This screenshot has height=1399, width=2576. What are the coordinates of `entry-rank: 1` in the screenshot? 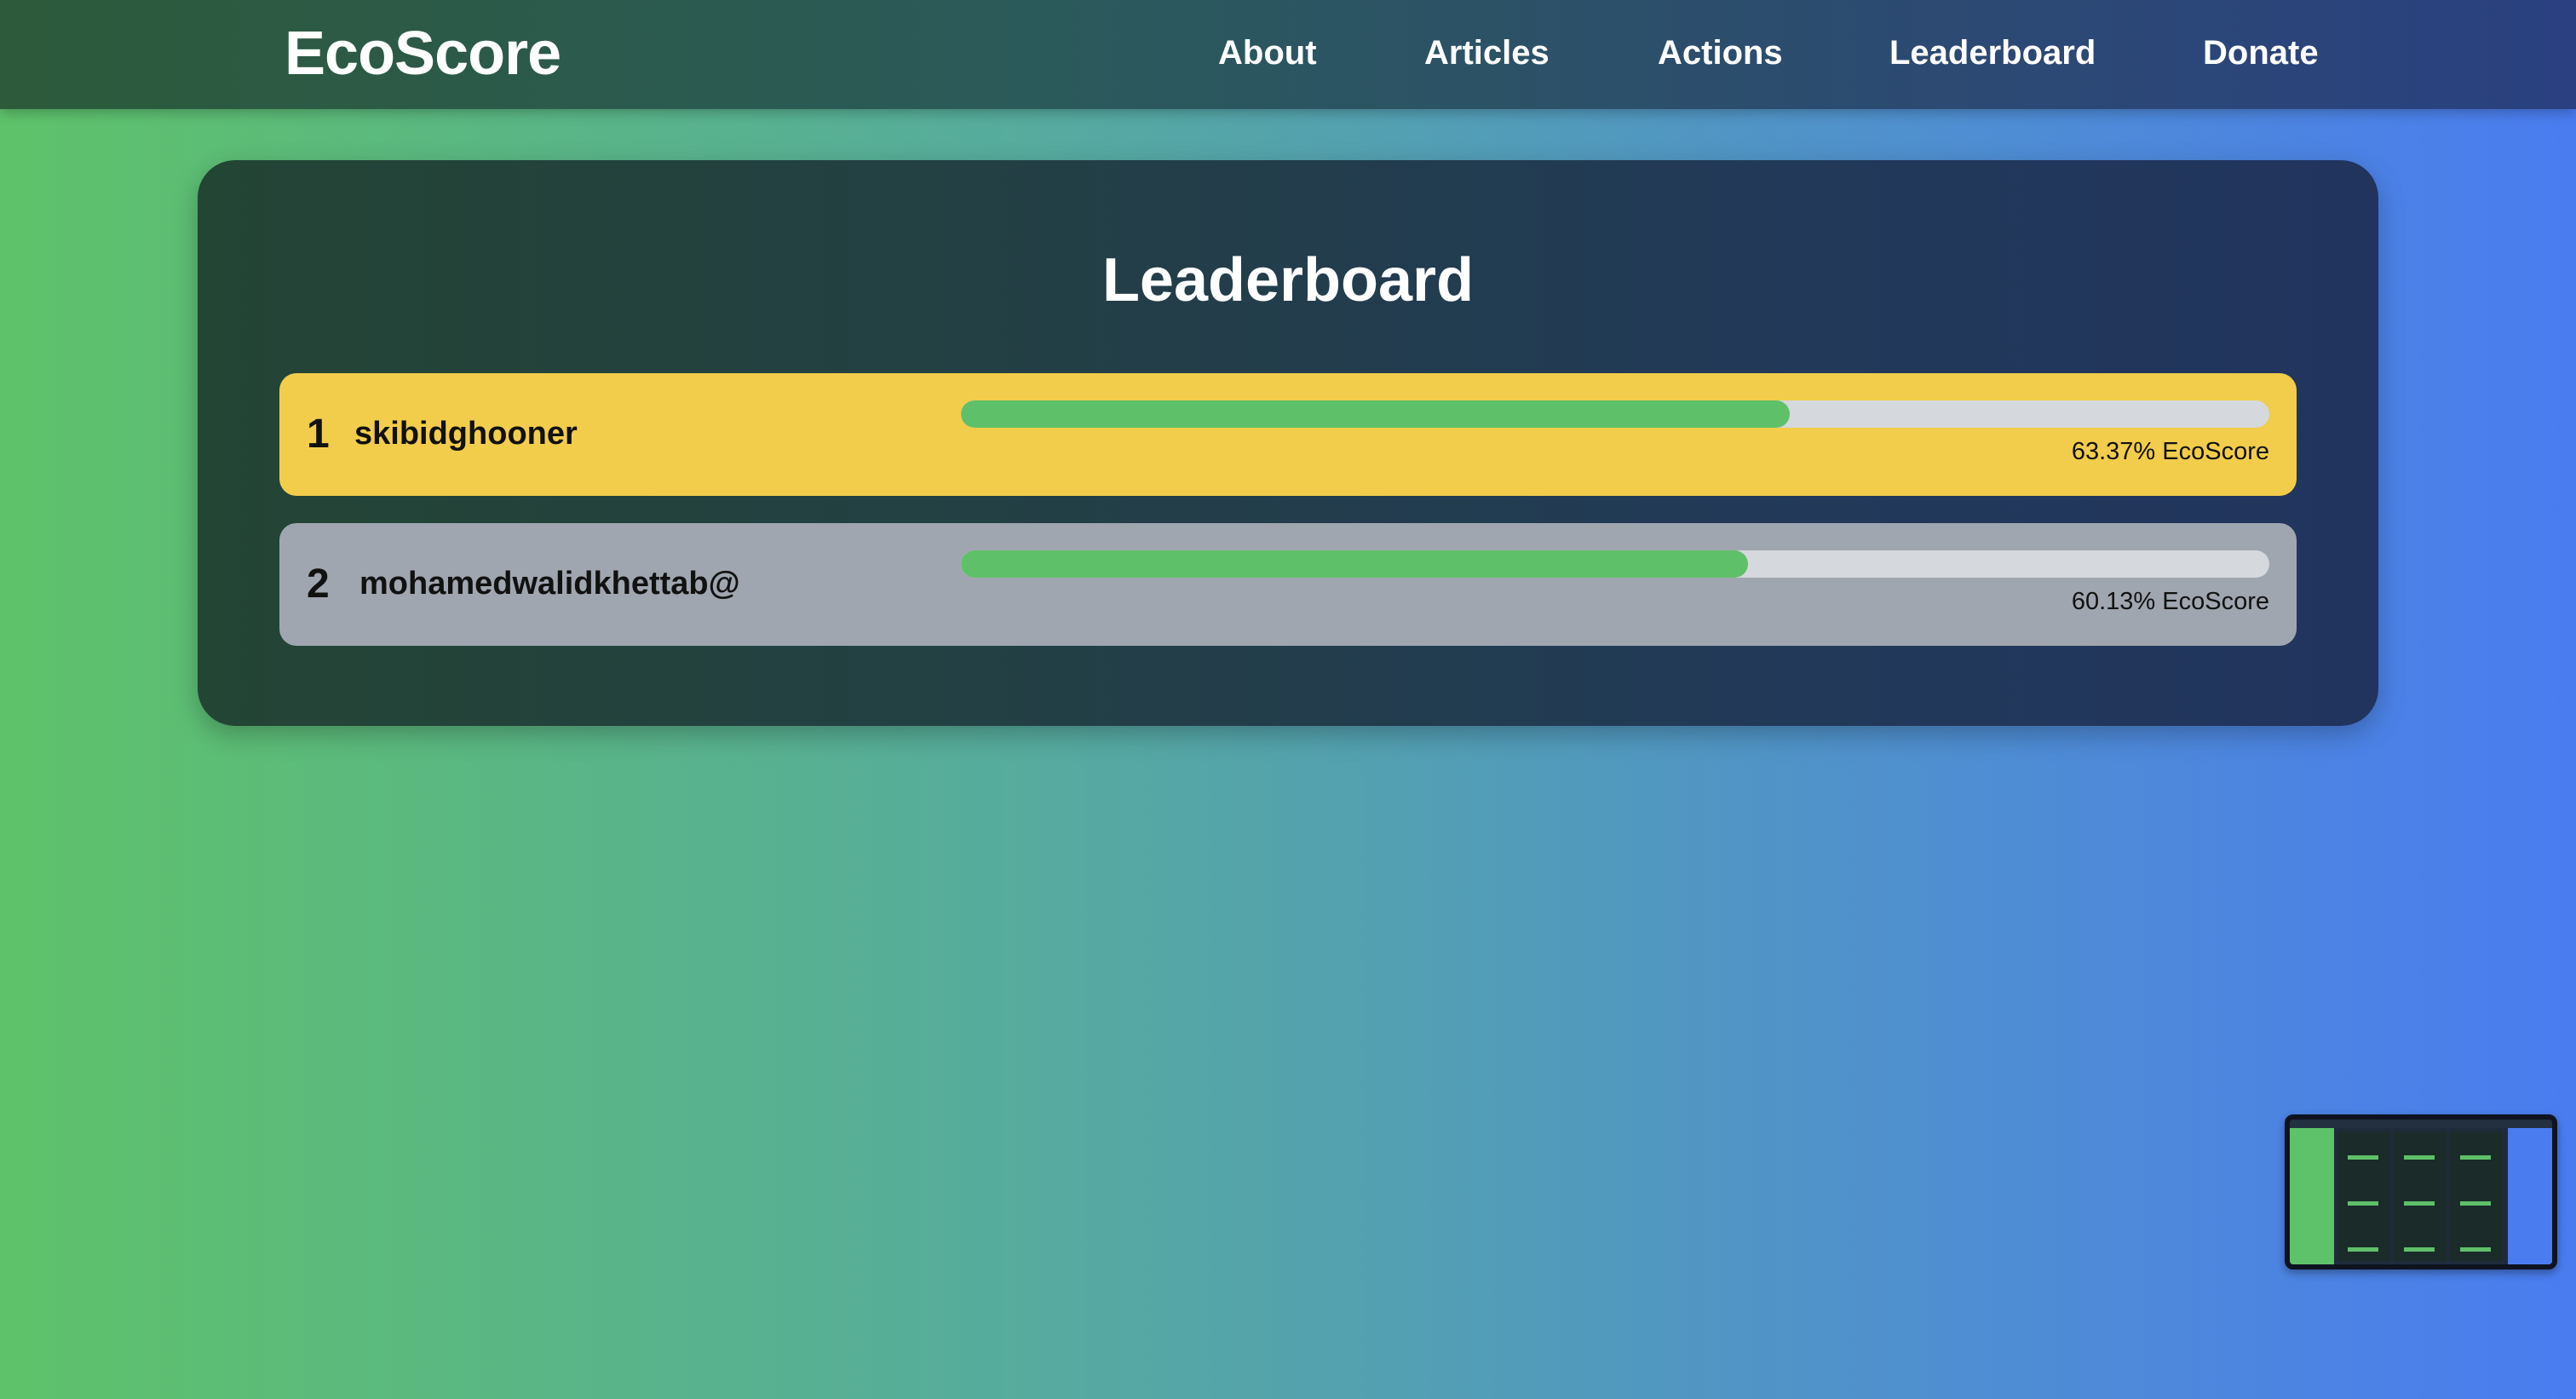 It's located at (319, 435).